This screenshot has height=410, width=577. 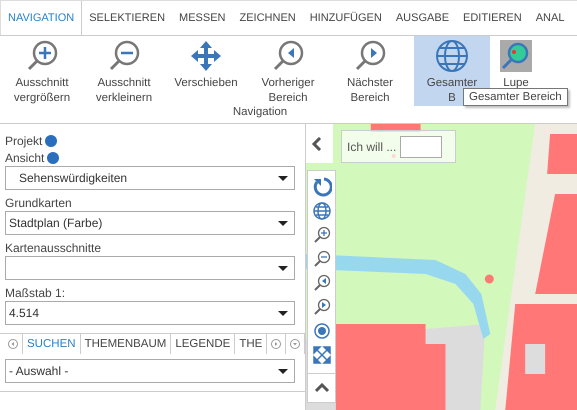 I want to click on panel-tab: SUCHEN, so click(x=52, y=344).